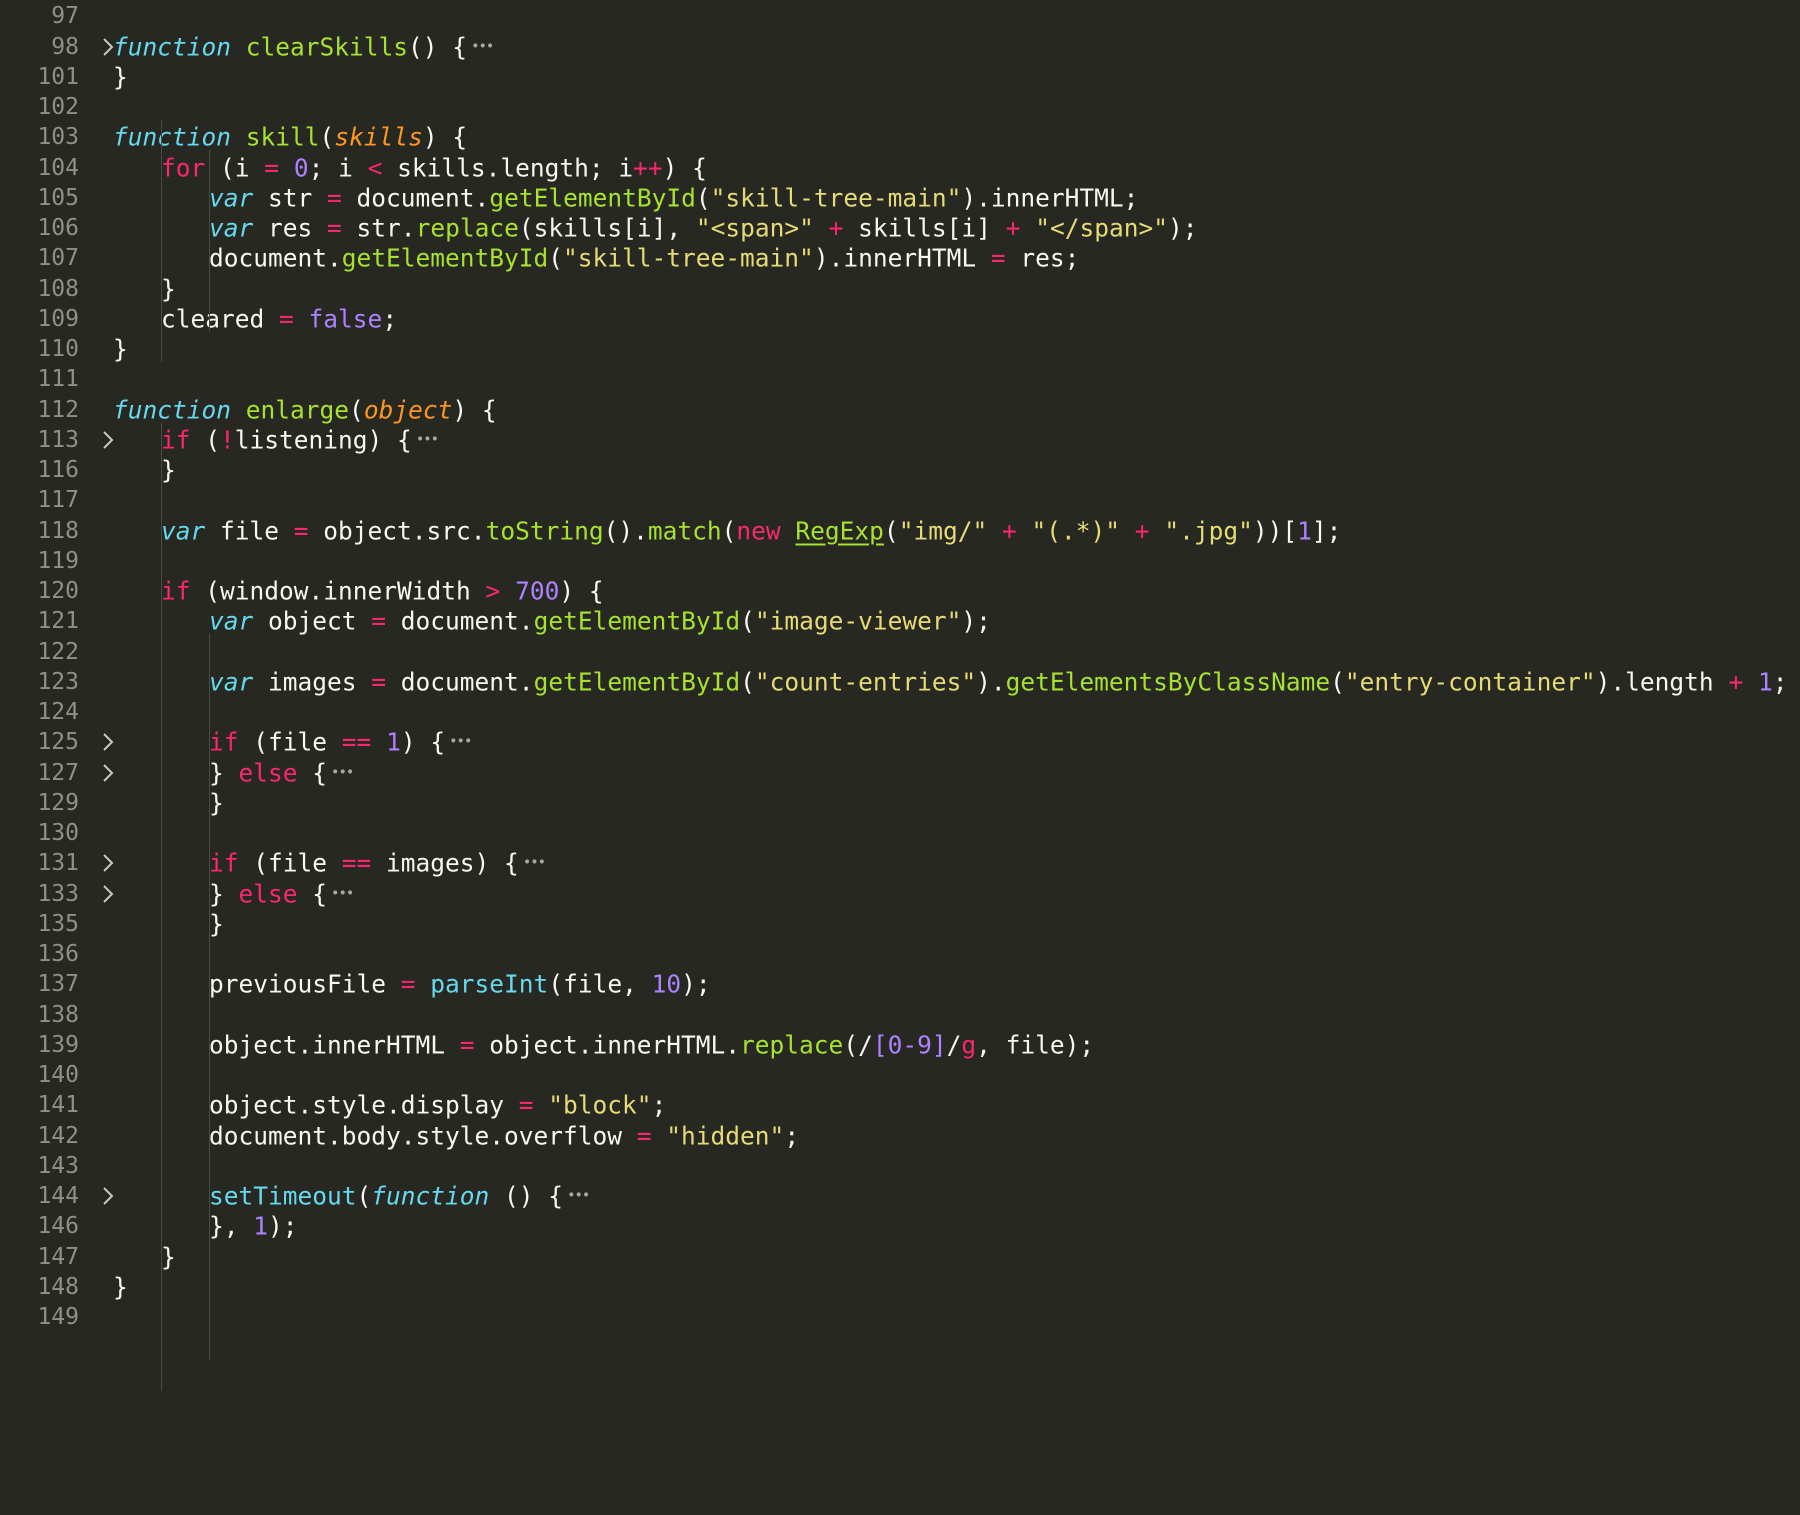 This screenshot has width=1800, height=1515. I want to click on token-text: skills[i], so click(924, 228).